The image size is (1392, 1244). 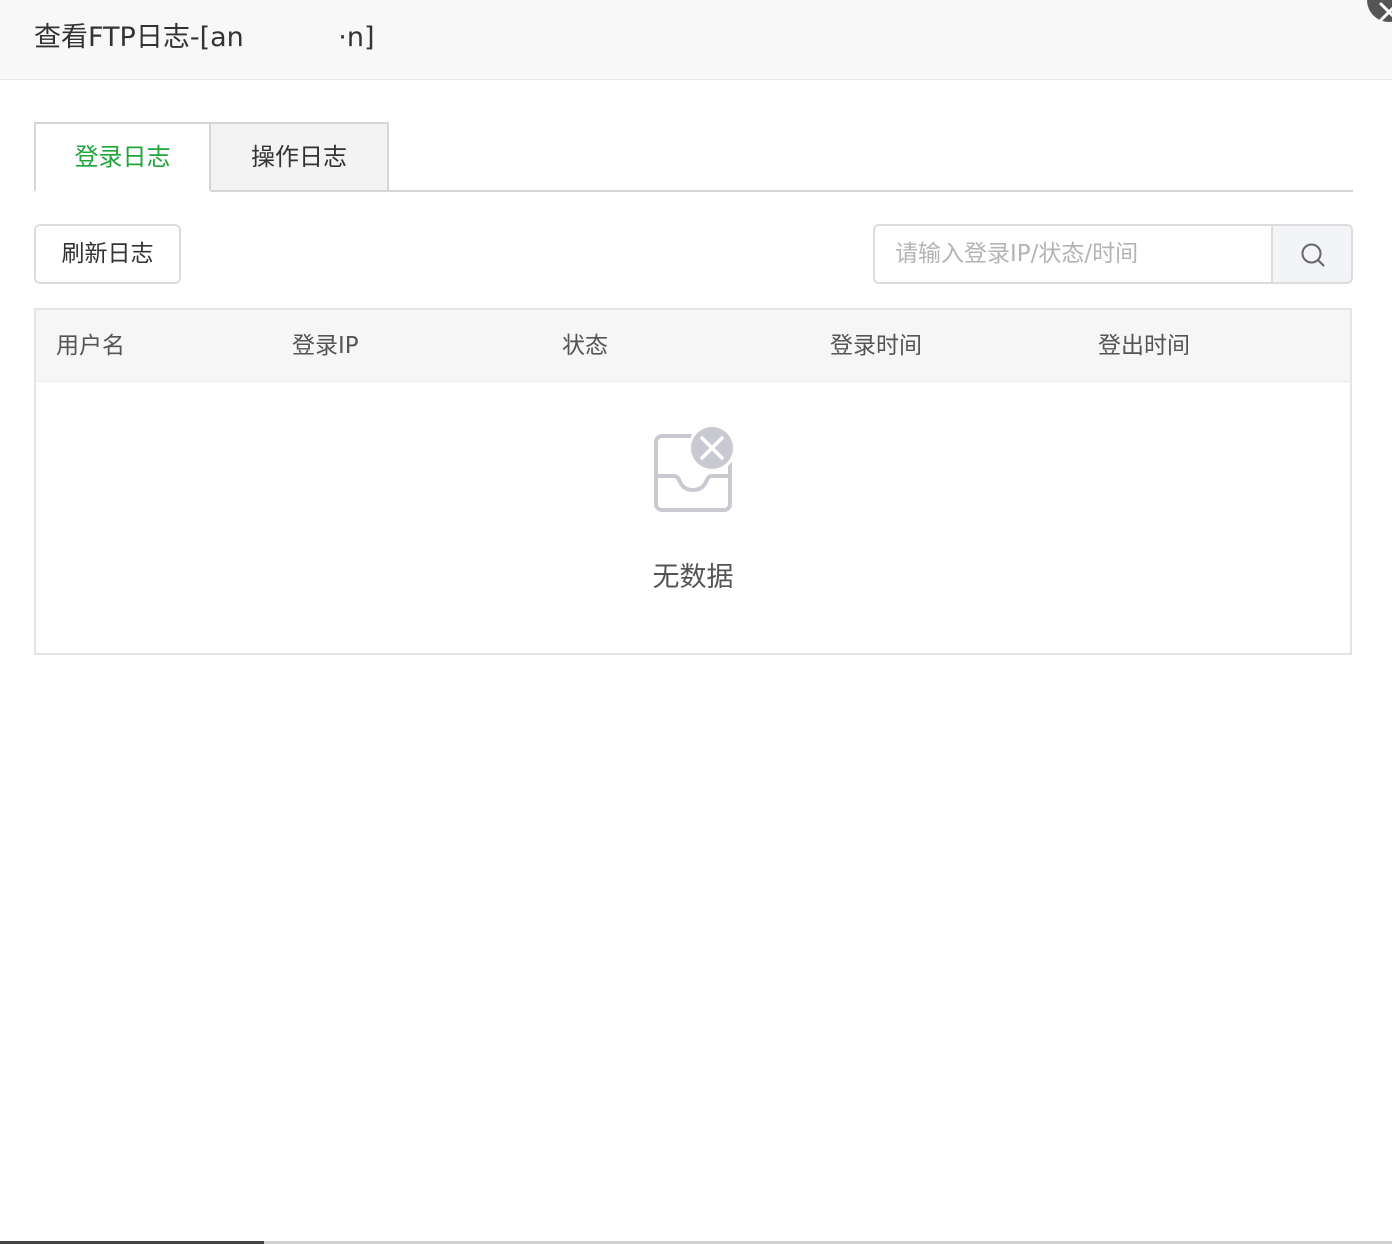 I want to click on column-header-login-ip: 登录IP, so click(x=325, y=346).